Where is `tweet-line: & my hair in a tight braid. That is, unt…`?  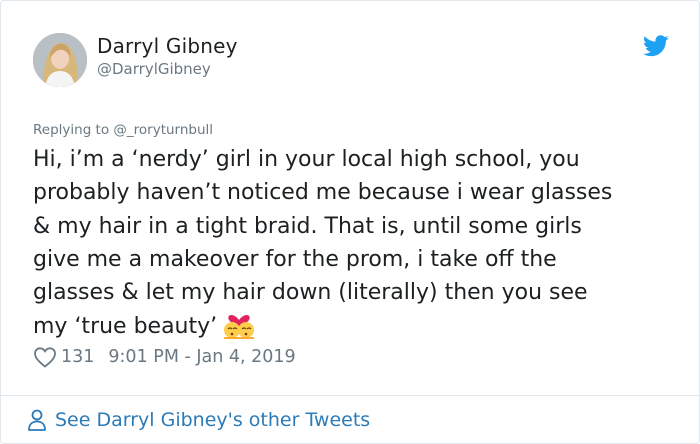 tweet-line: & my hair in a tight braid. That is, unt… is located at coordinates (307, 226).